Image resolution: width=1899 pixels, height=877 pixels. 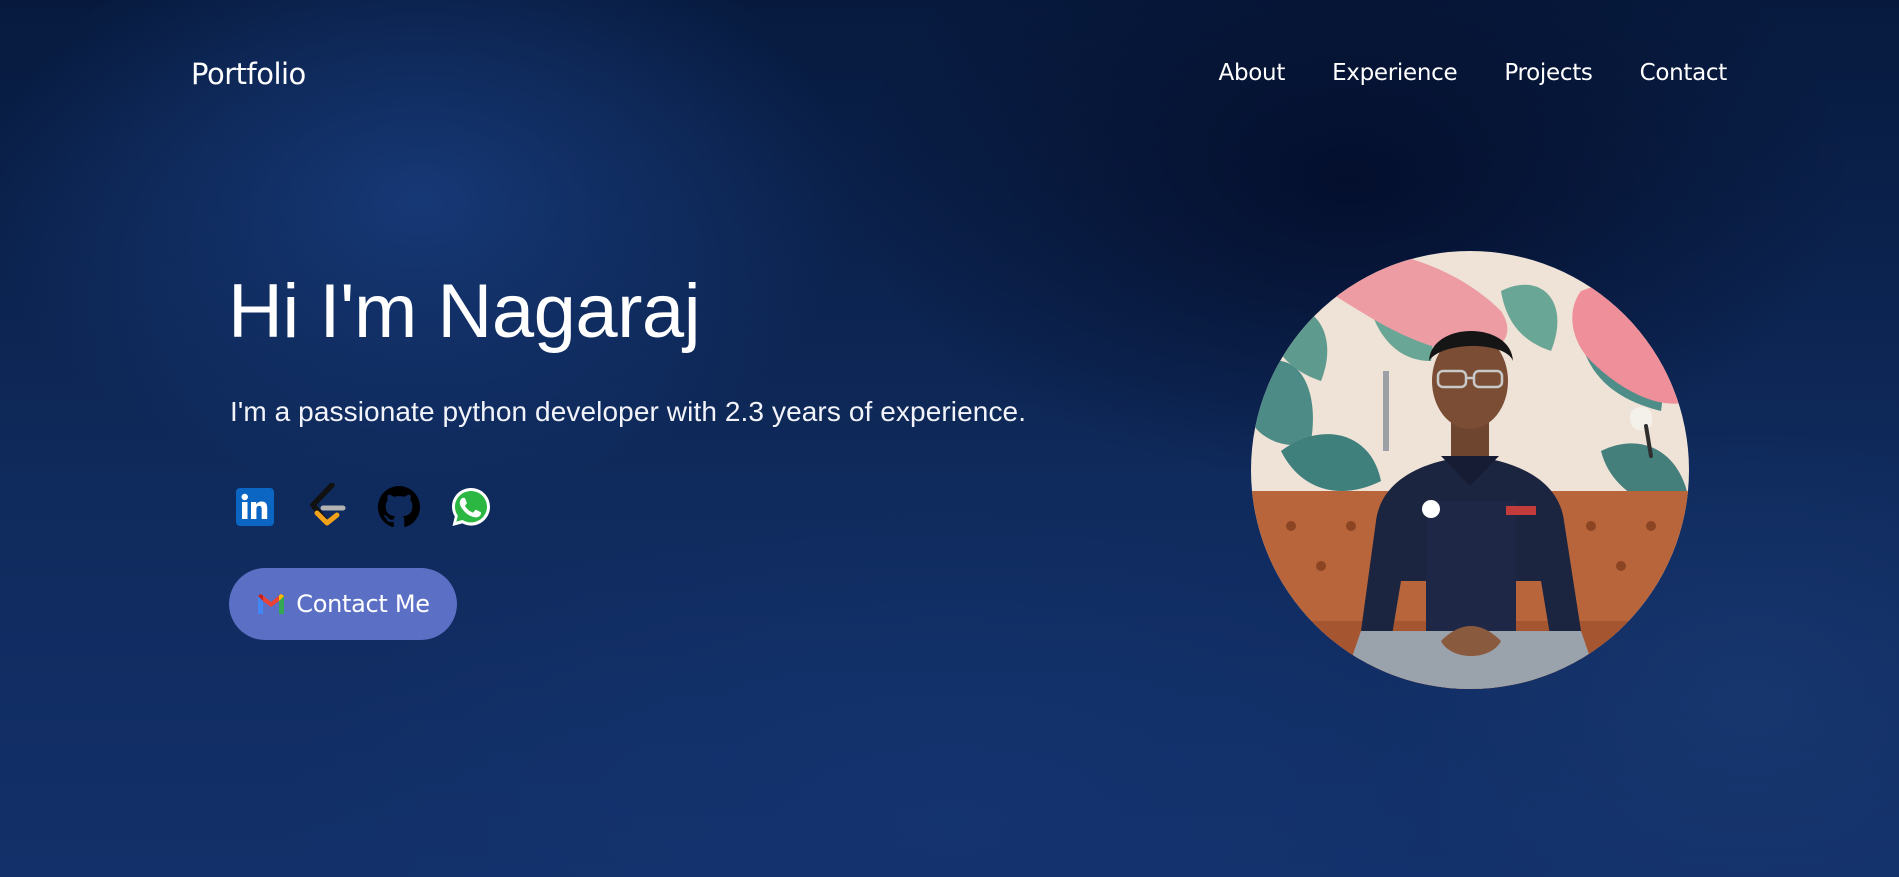 I want to click on hero-title: Hi I'm Nagaraj, so click(x=464, y=311).